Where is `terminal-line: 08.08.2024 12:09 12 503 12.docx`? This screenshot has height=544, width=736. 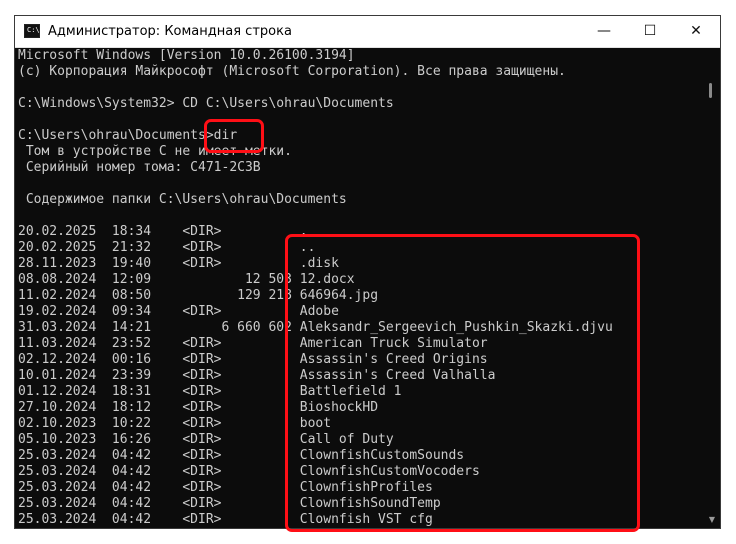 terminal-line: 08.08.2024 12:09 12 503 12.docx is located at coordinates (186, 279).